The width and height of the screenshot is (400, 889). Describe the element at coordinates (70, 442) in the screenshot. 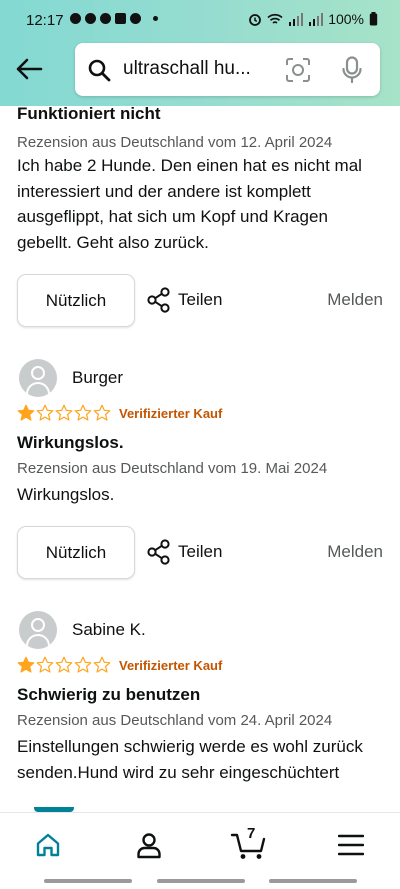

I see `review-title: Wirkungslos.` at that location.